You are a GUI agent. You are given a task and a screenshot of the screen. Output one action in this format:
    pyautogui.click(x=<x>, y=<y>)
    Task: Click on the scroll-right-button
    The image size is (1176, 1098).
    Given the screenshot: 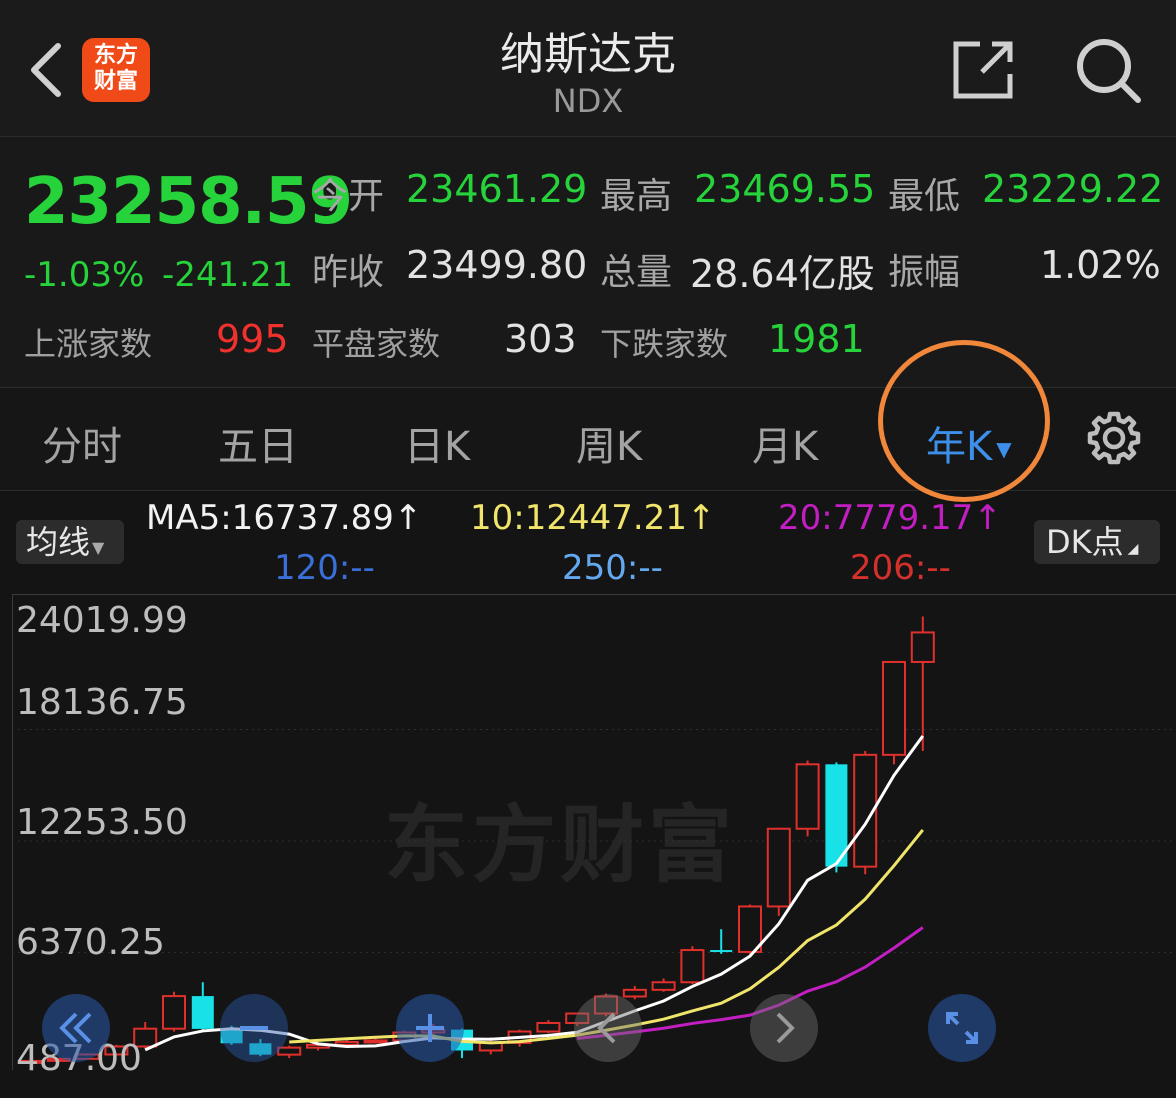 What is the action you would take?
    pyautogui.click(x=784, y=1028)
    